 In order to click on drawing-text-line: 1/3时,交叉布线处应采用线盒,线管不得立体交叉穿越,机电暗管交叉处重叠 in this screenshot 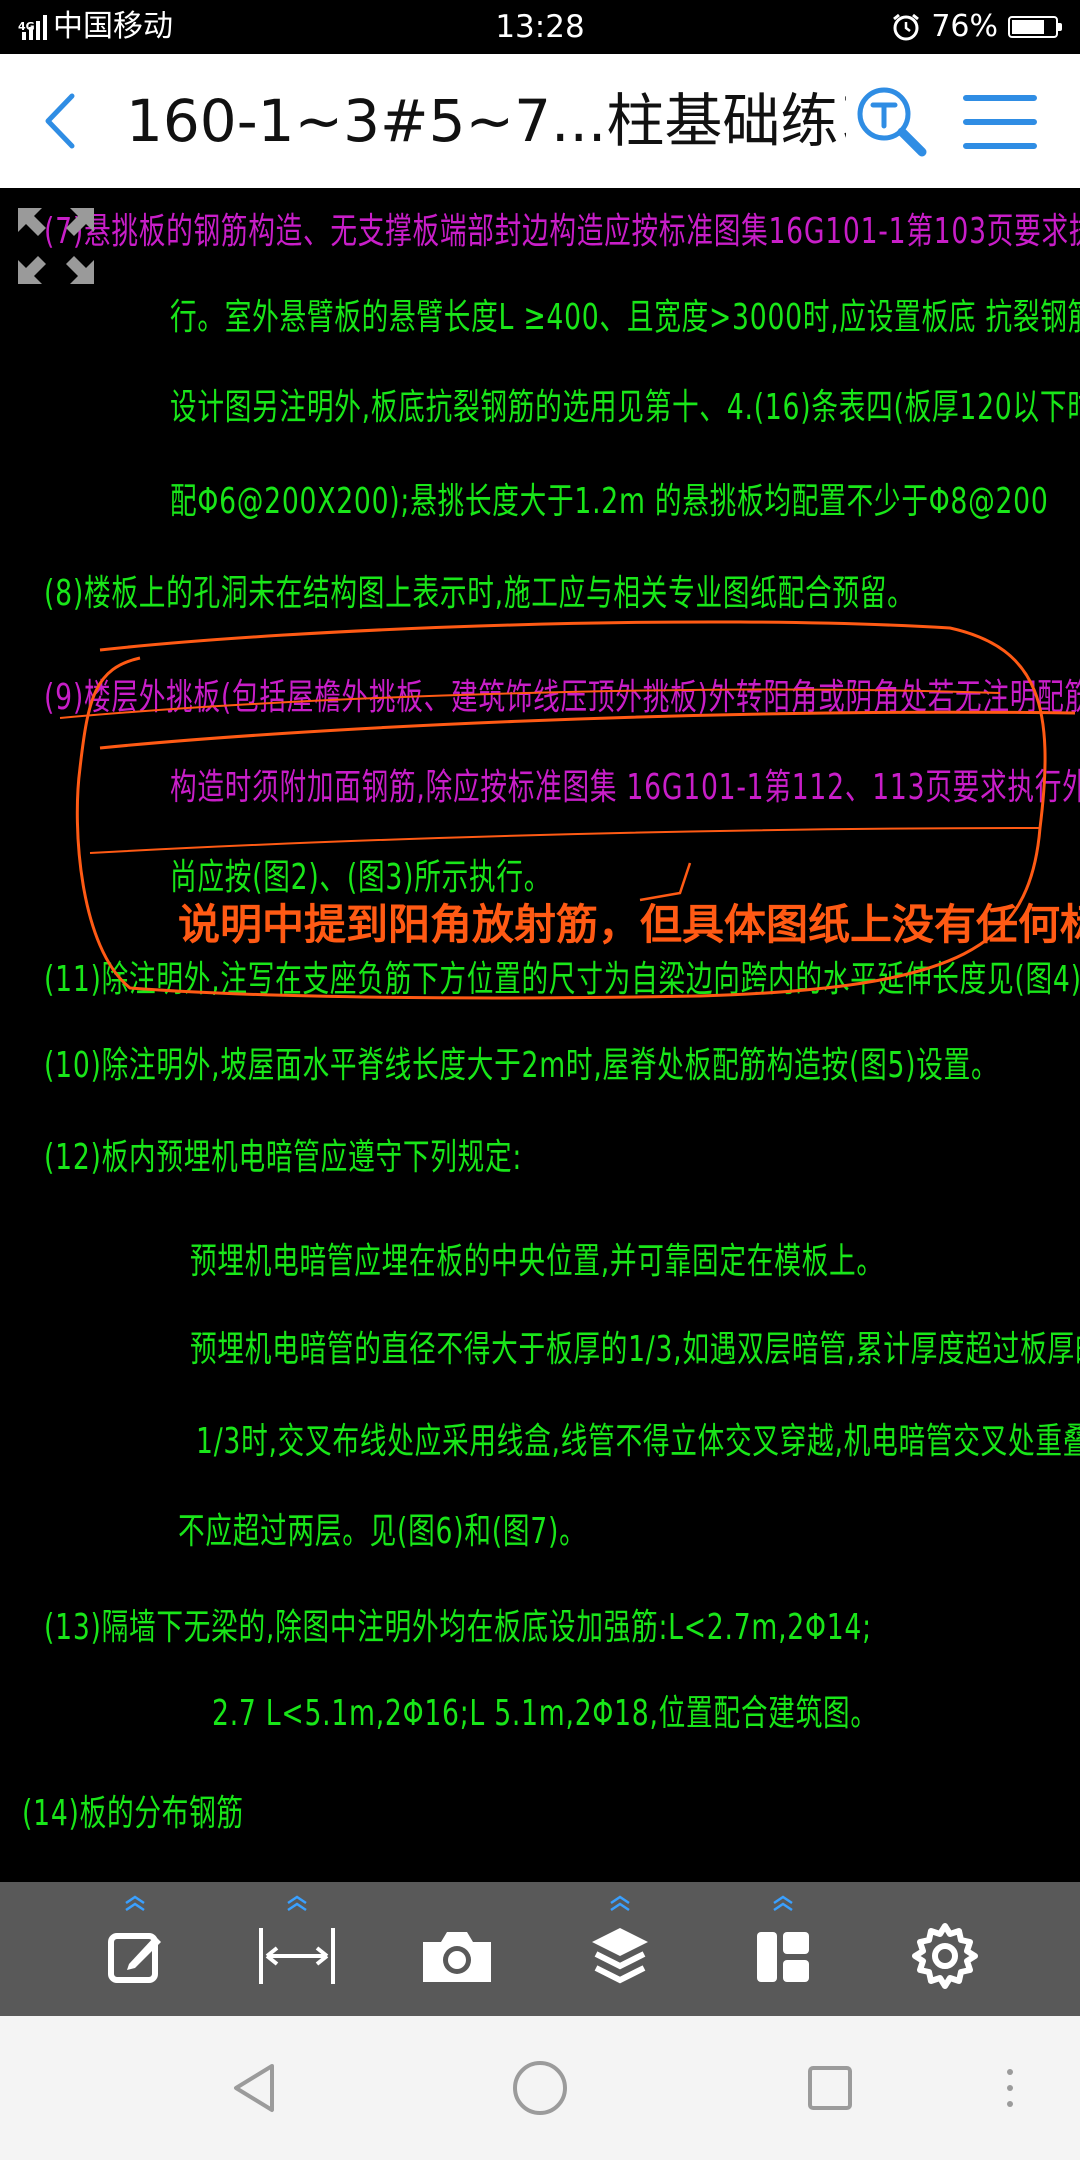, I will do `click(638, 1441)`.